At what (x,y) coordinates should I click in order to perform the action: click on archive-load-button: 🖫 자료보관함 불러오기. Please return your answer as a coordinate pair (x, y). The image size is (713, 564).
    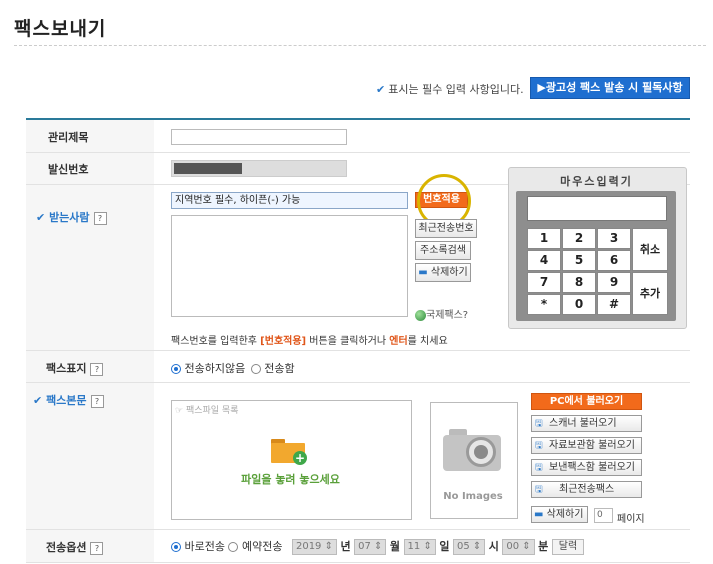
    Looking at the image, I should click on (586, 445).